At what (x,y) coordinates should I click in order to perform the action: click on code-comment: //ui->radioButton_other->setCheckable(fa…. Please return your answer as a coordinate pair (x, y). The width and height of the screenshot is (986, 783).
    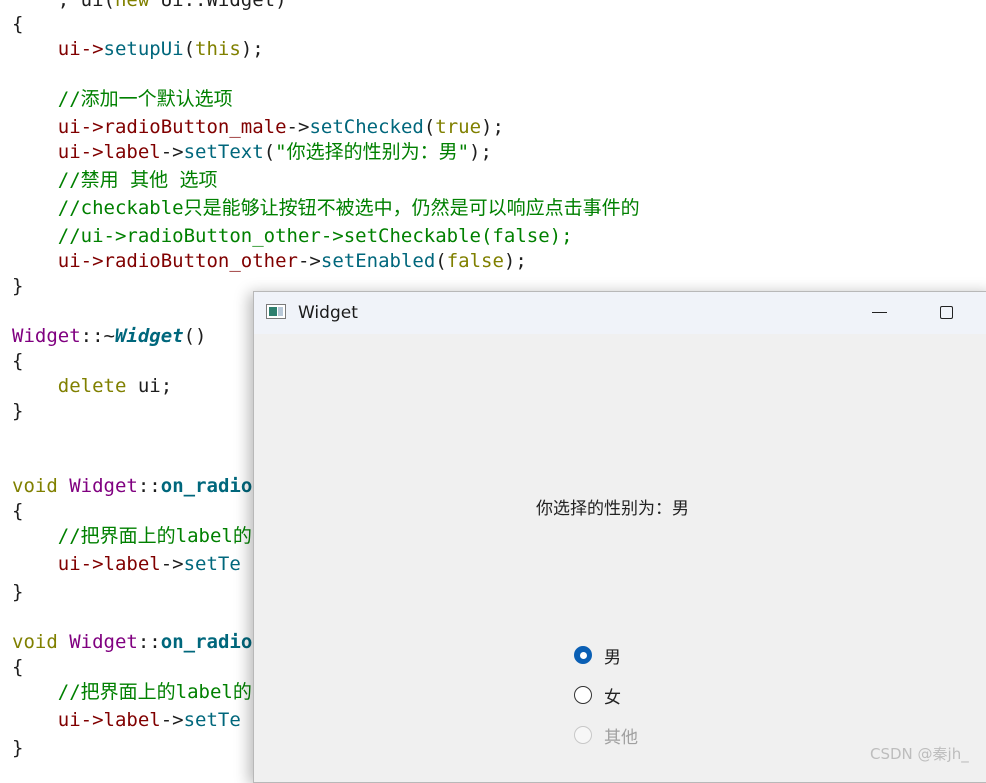
    Looking at the image, I should click on (292, 236).